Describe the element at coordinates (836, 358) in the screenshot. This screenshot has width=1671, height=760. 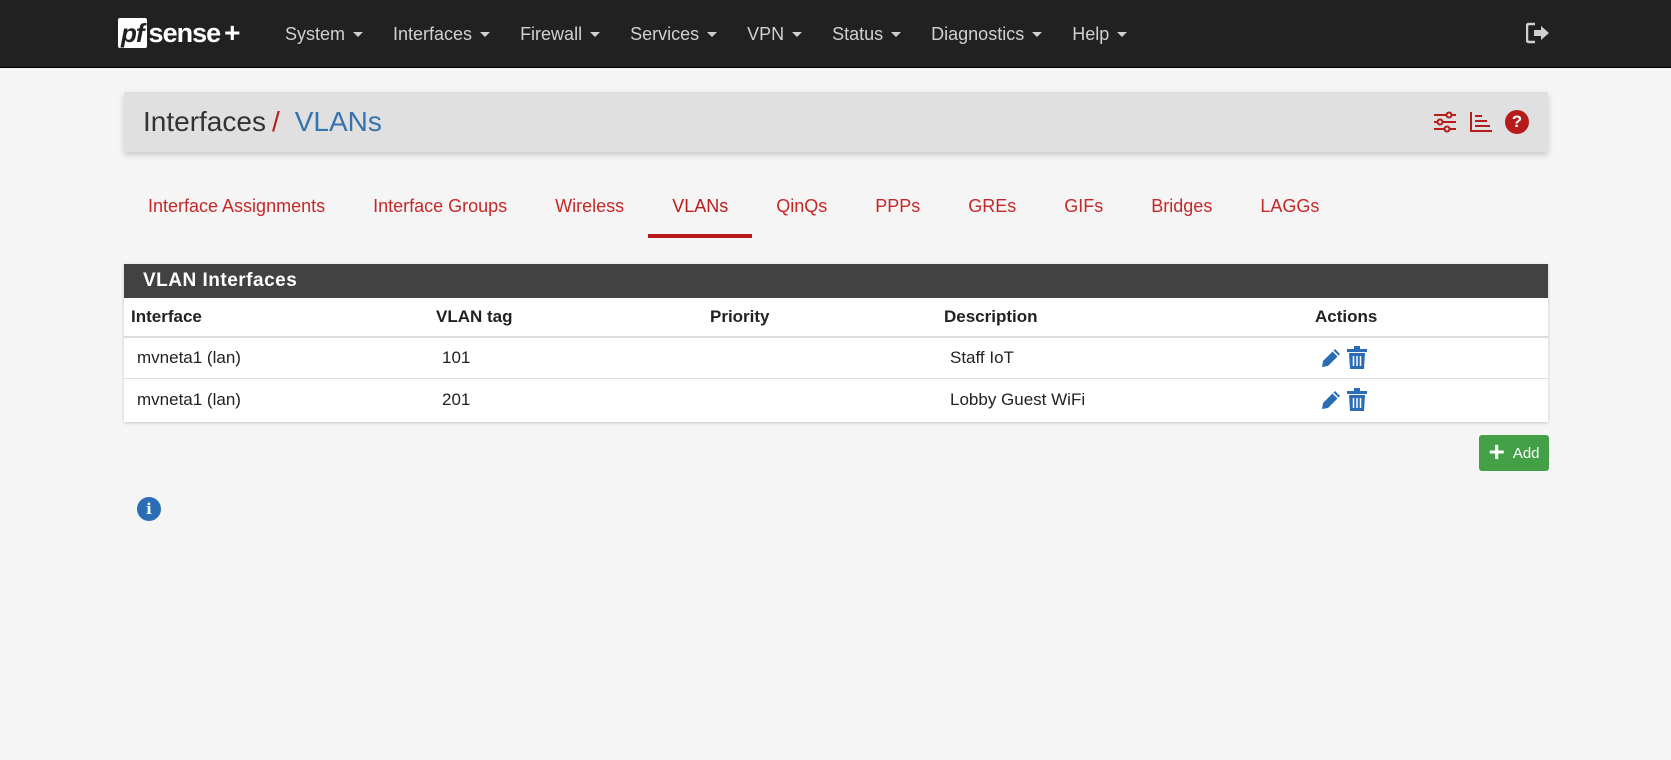
I see `table-row: mvneta1 (lan) 101 Staff IoT` at that location.